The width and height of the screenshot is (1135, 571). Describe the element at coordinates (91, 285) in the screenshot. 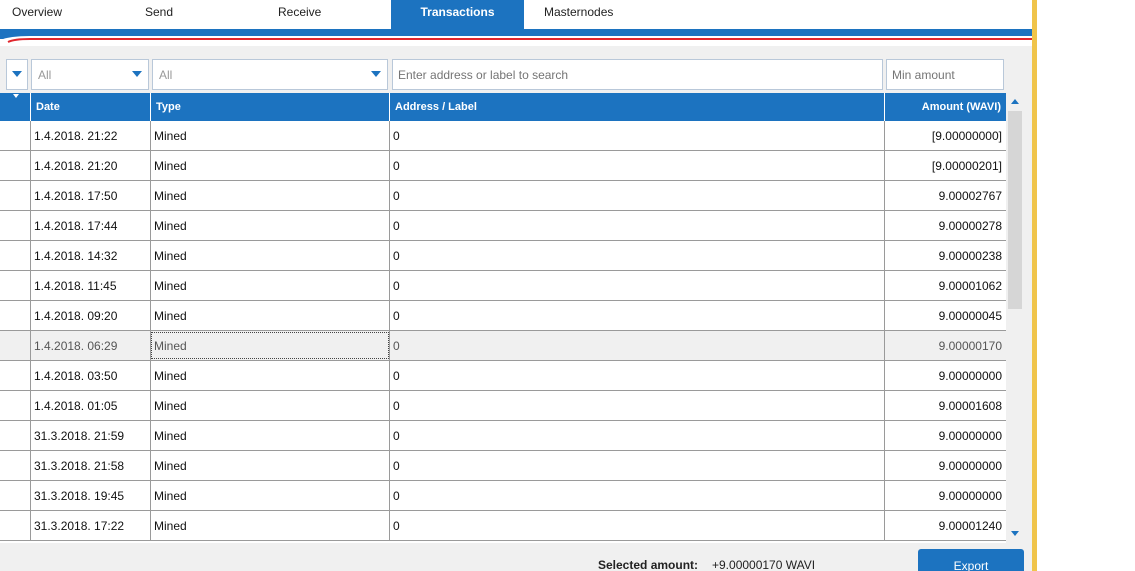

I see `cell-date: 1.4.2018. 11:45` at that location.